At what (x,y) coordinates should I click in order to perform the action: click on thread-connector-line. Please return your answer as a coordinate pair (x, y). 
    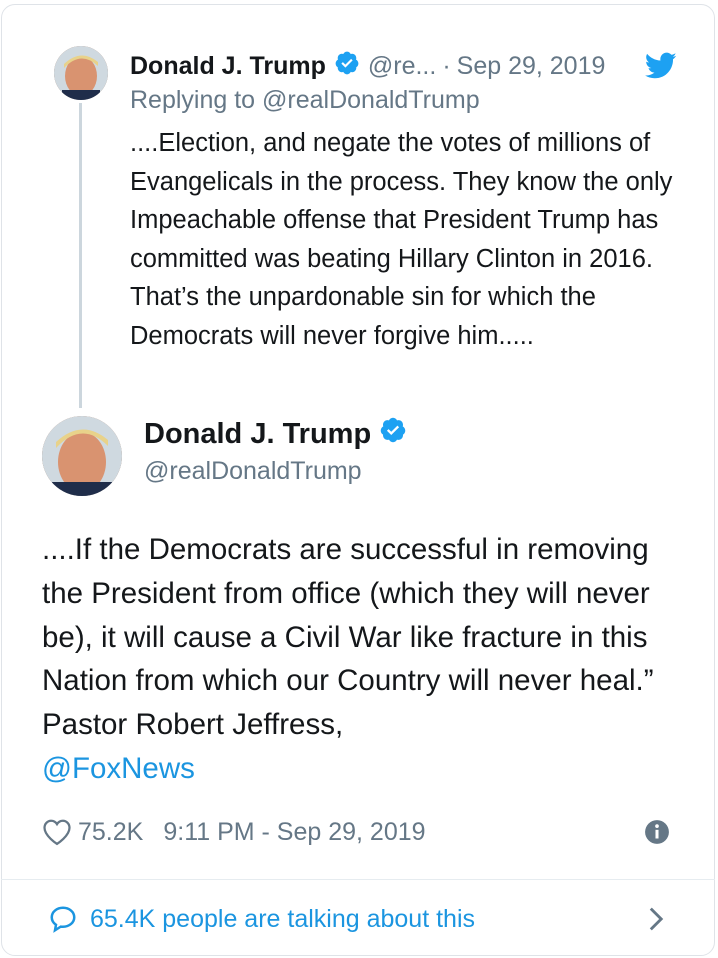
    Looking at the image, I should click on (80, 255).